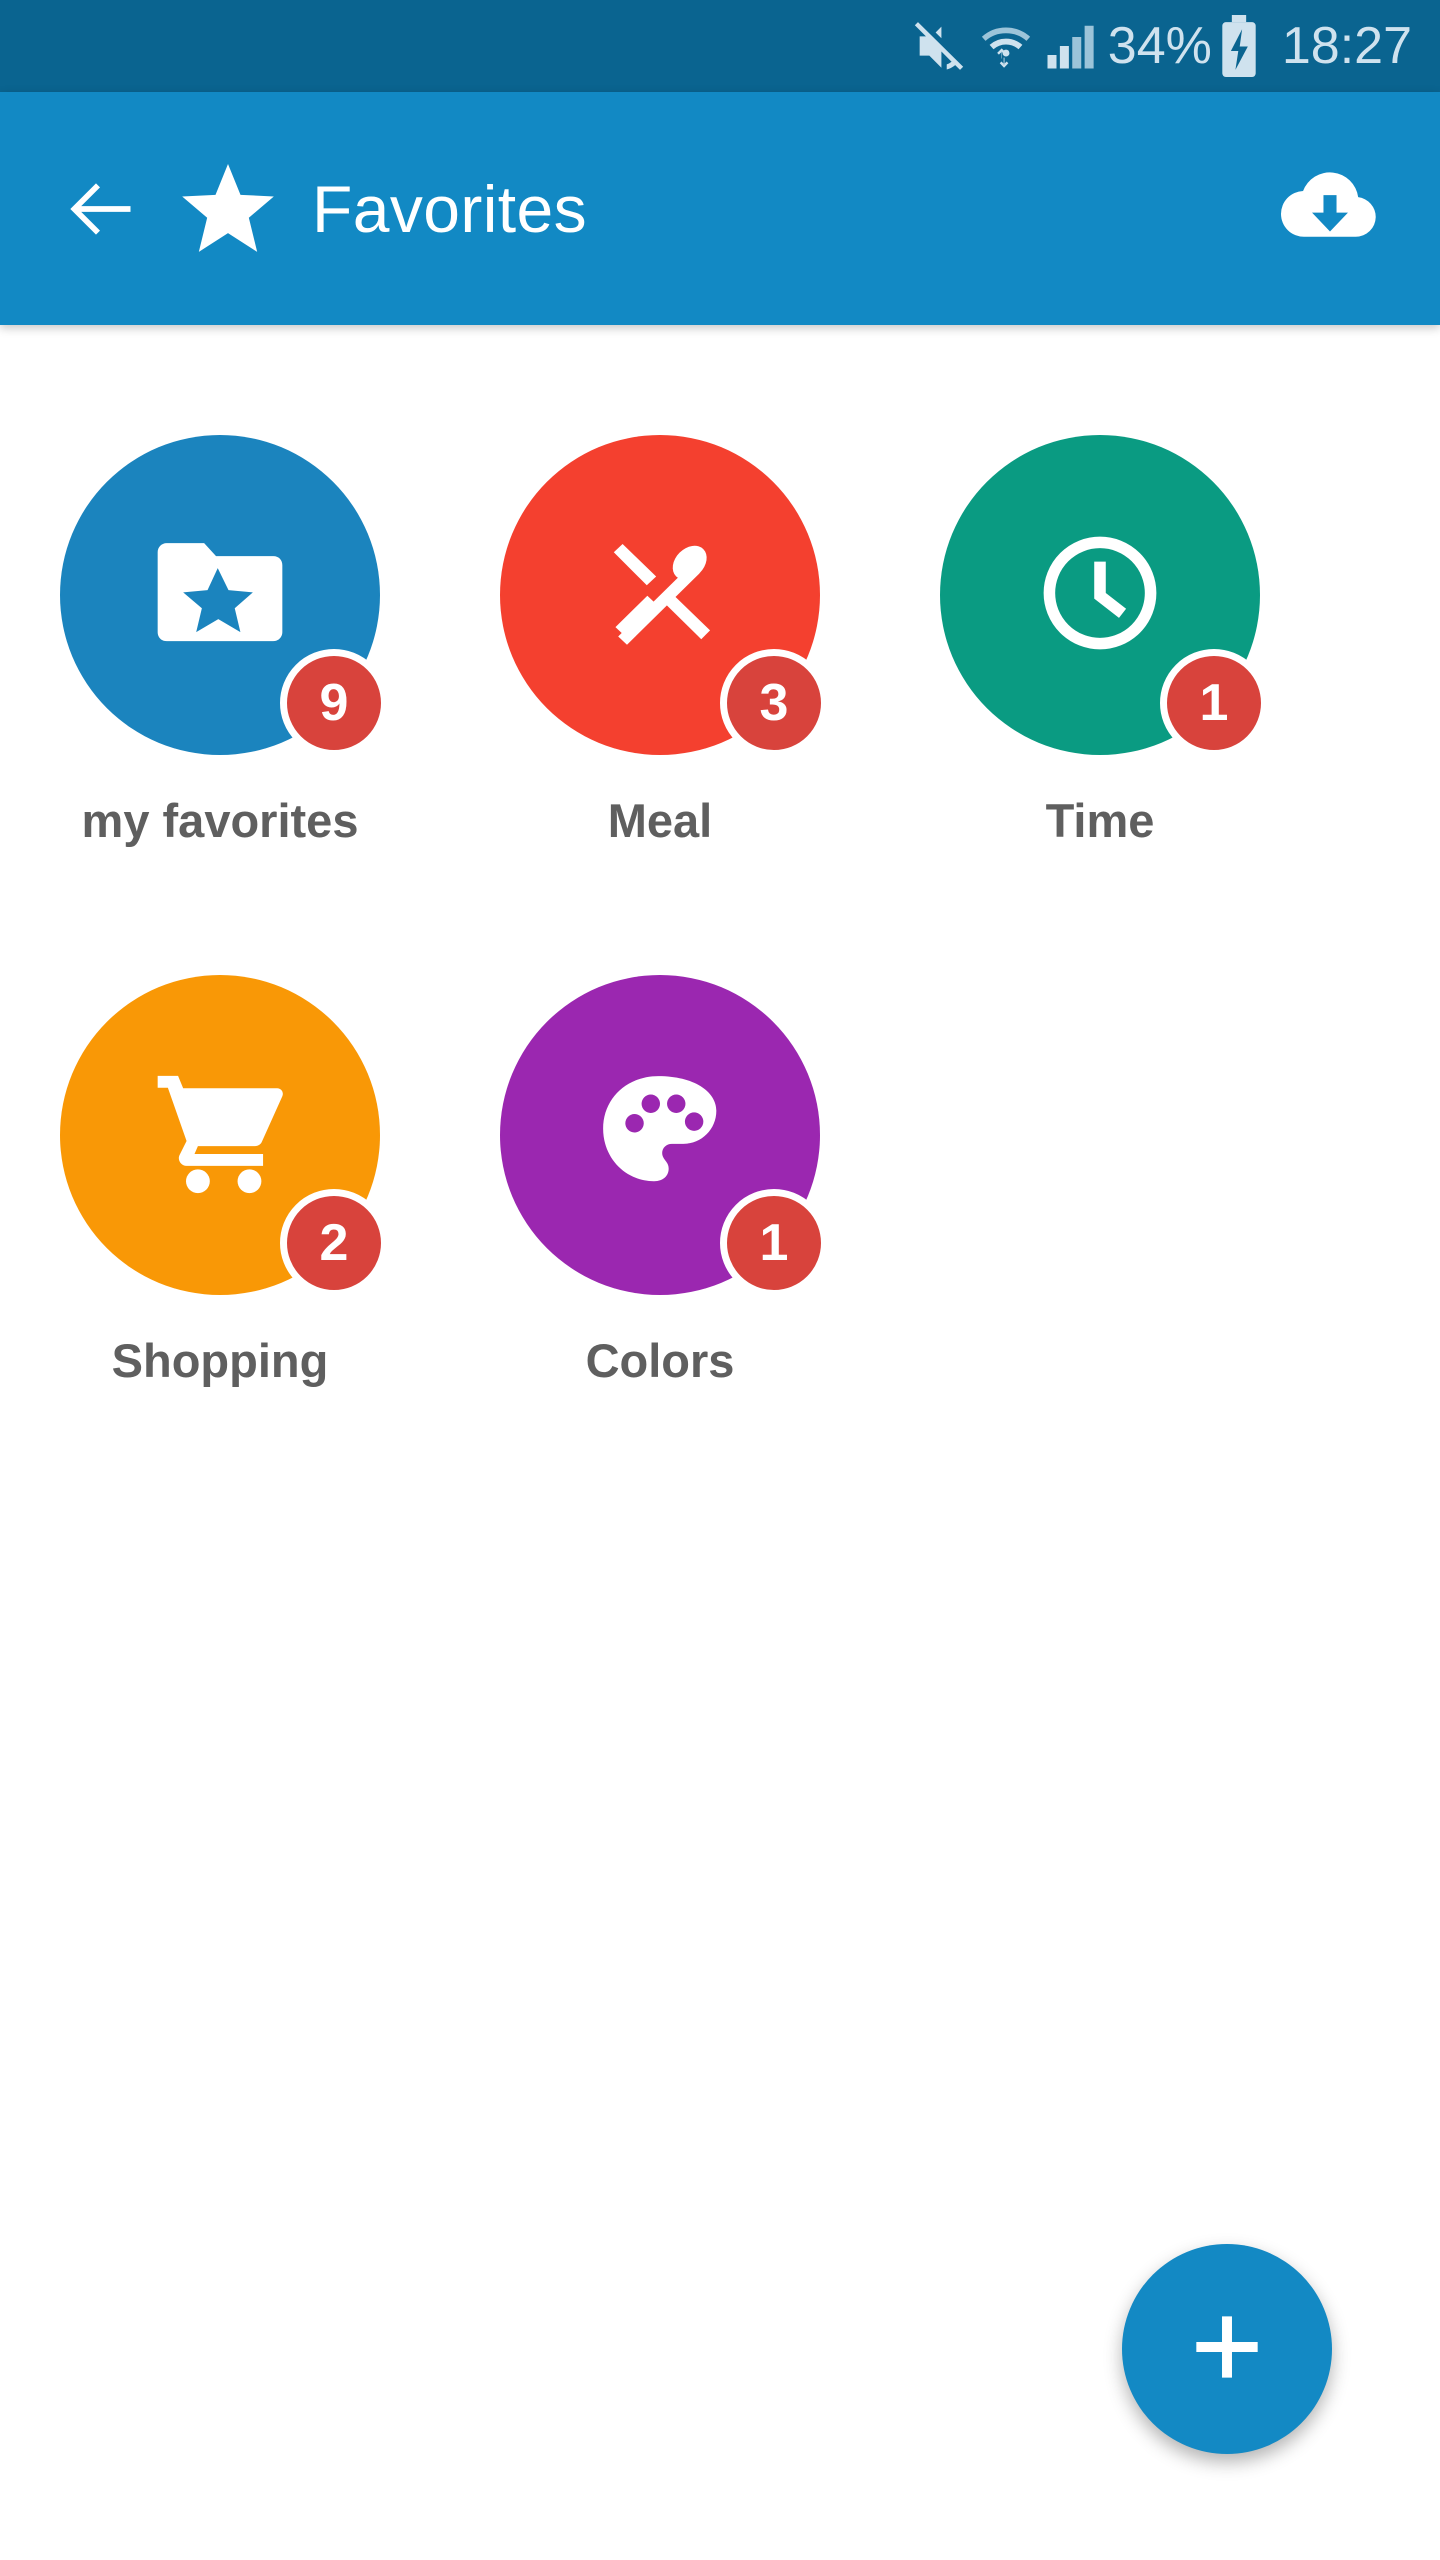 The width and height of the screenshot is (1440, 2560). Describe the element at coordinates (720, 46) in the screenshot. I see `status-bar: 34% 18:27` at that location.